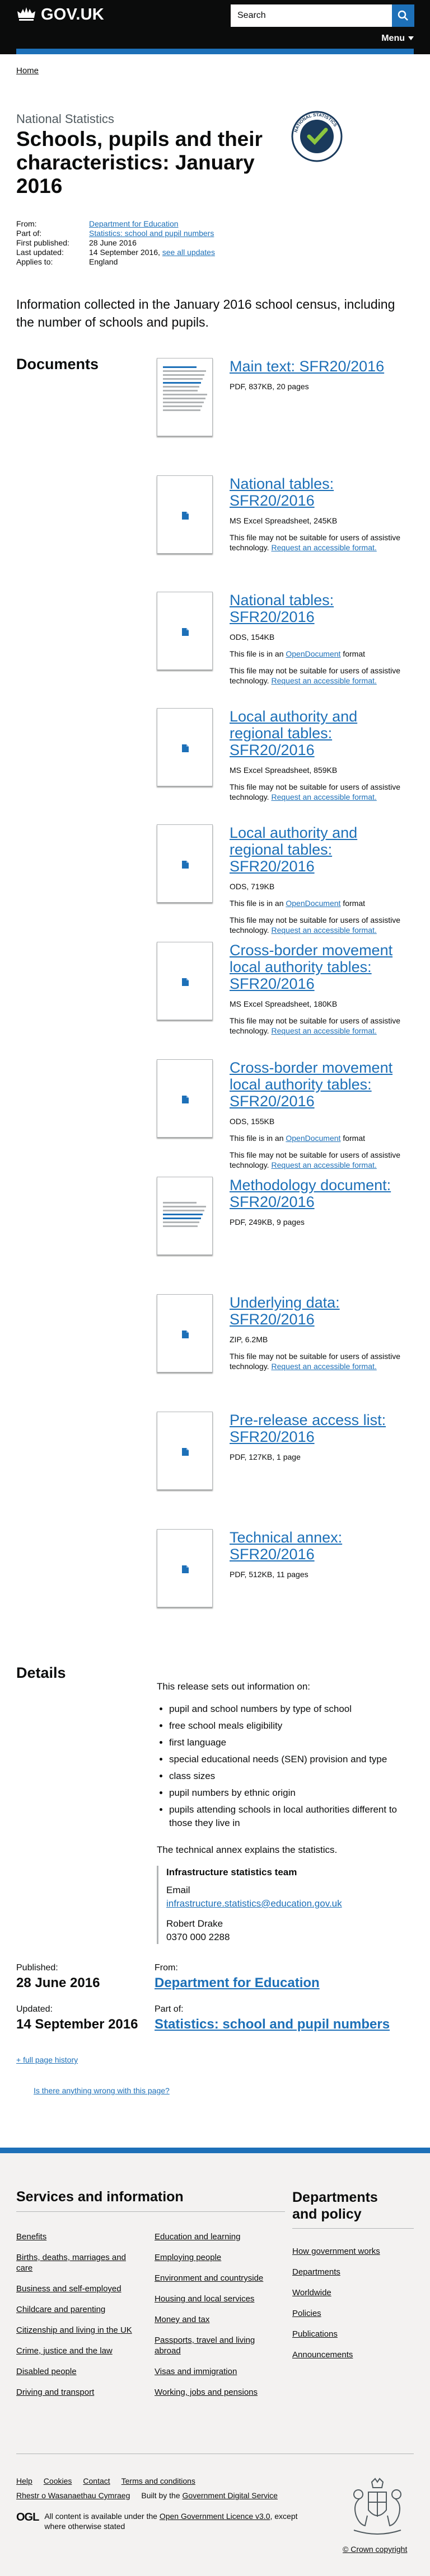 The image size is (430, 2576). What do you see at coordinates (134, 223) in the screenshot?
I see `meta-from-link: Department for Education` at bounding box center [134, 223].